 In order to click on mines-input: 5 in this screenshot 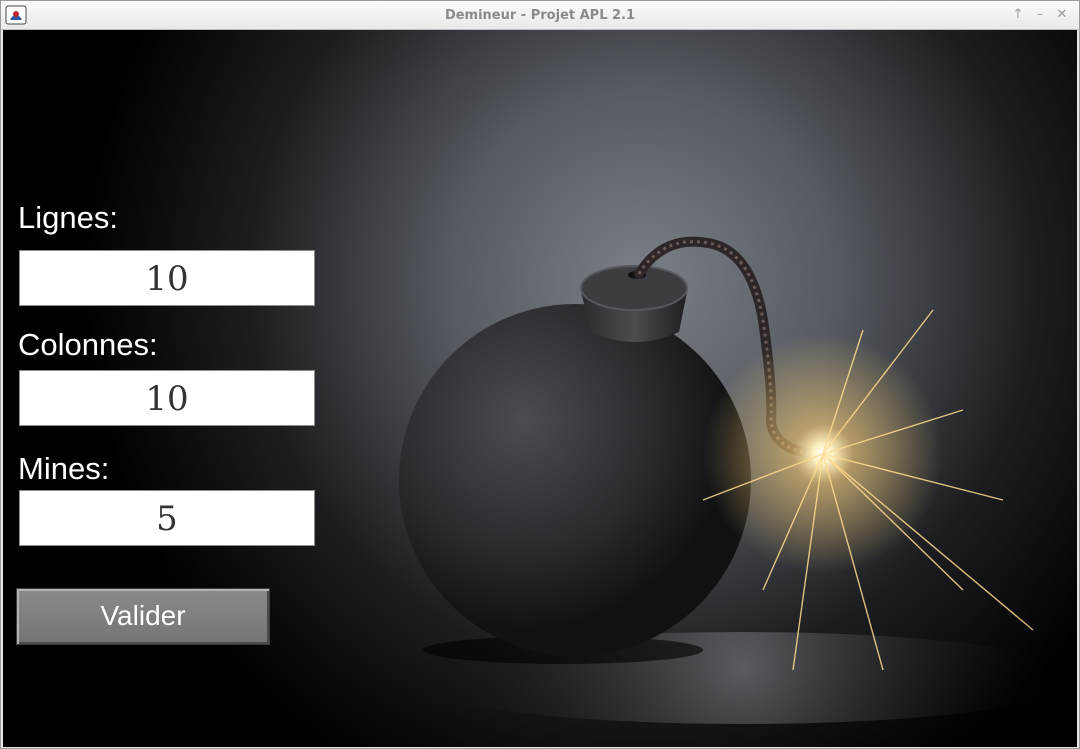, I will do `click(167, 518)`.